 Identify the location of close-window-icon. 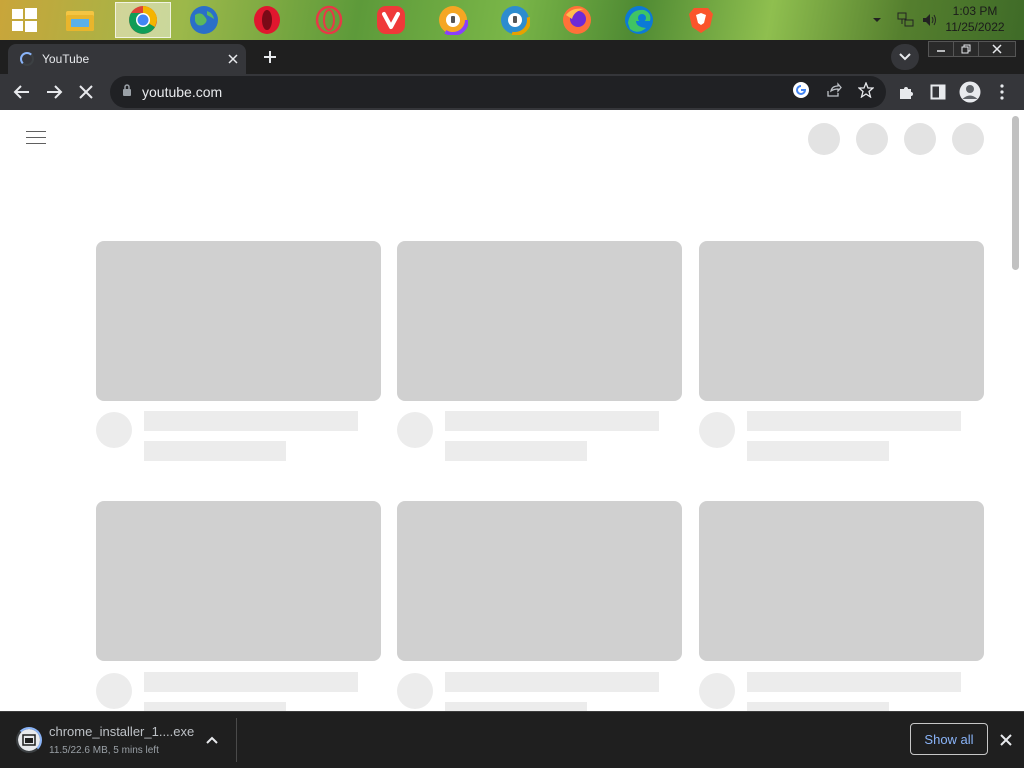
(997, 49).